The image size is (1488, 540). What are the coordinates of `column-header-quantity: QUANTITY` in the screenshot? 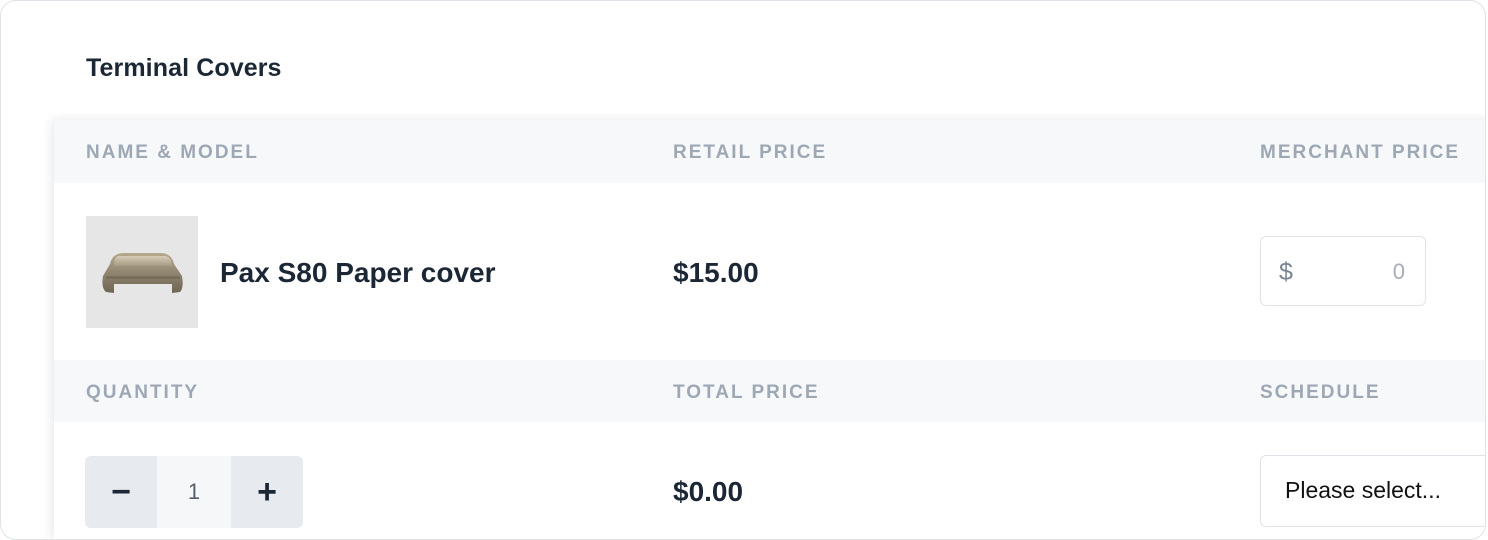 It's located at (143, 392).